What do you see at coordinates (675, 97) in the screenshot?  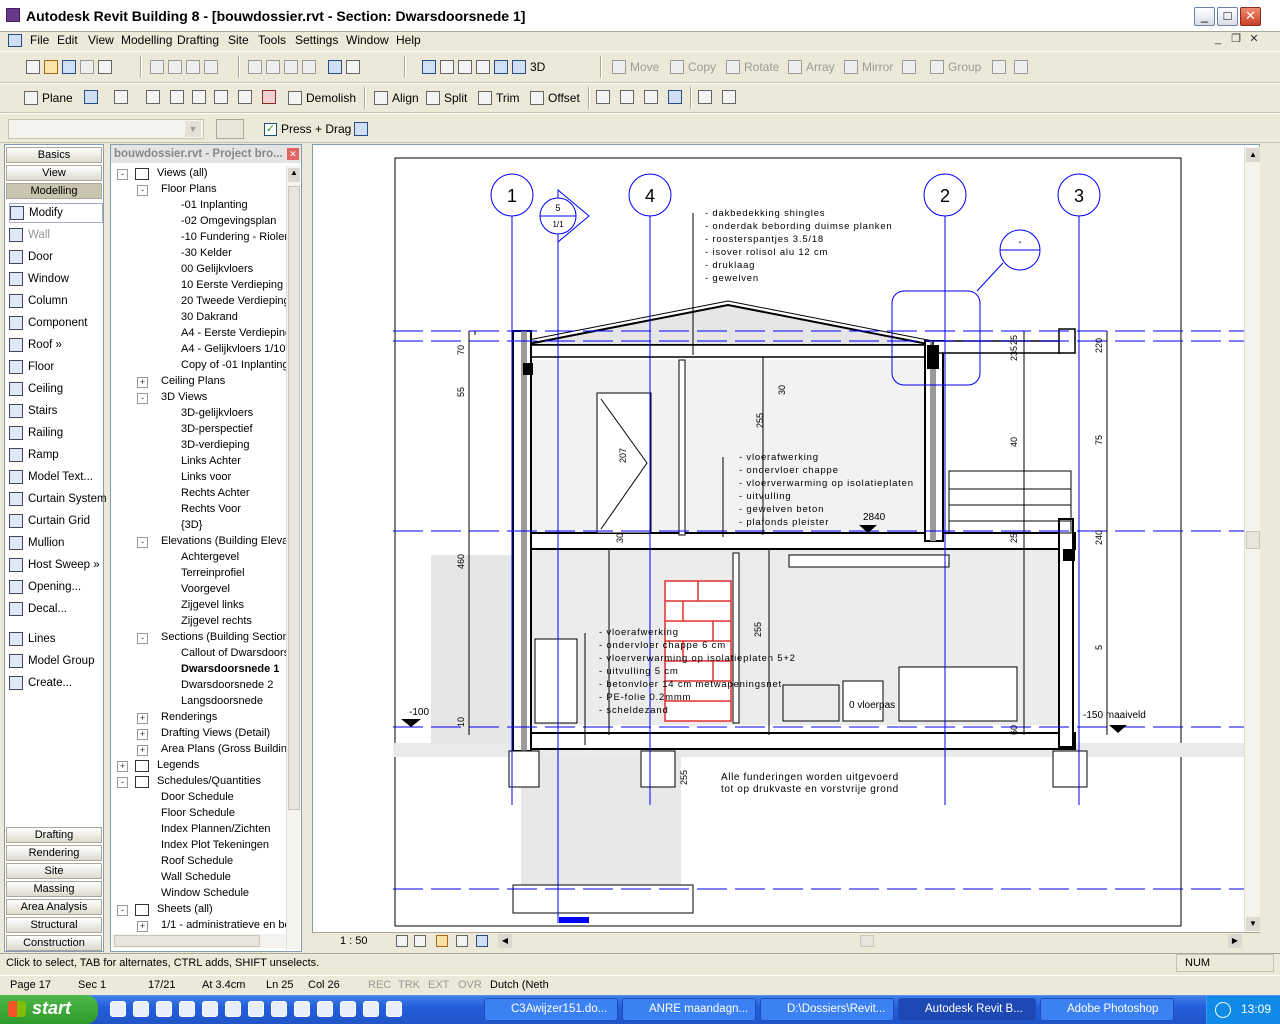 I see `room-icon` at bounding box center [675, 97].